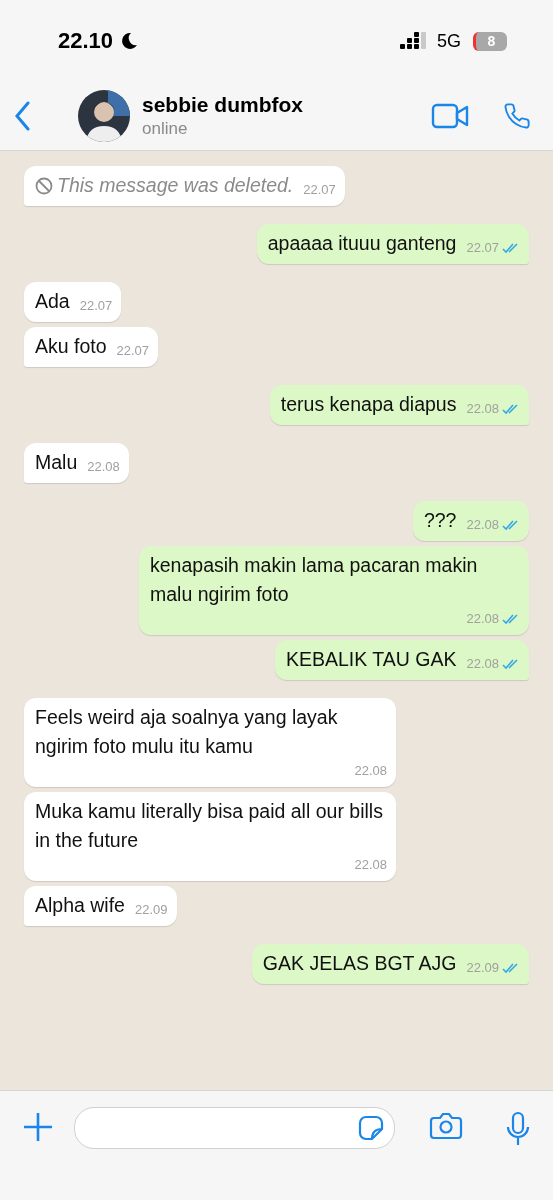 The image size is (553, 1200). Describe the element at coordinates (371, 1128) in the screenshot. I see `sticker-icon` at that location.